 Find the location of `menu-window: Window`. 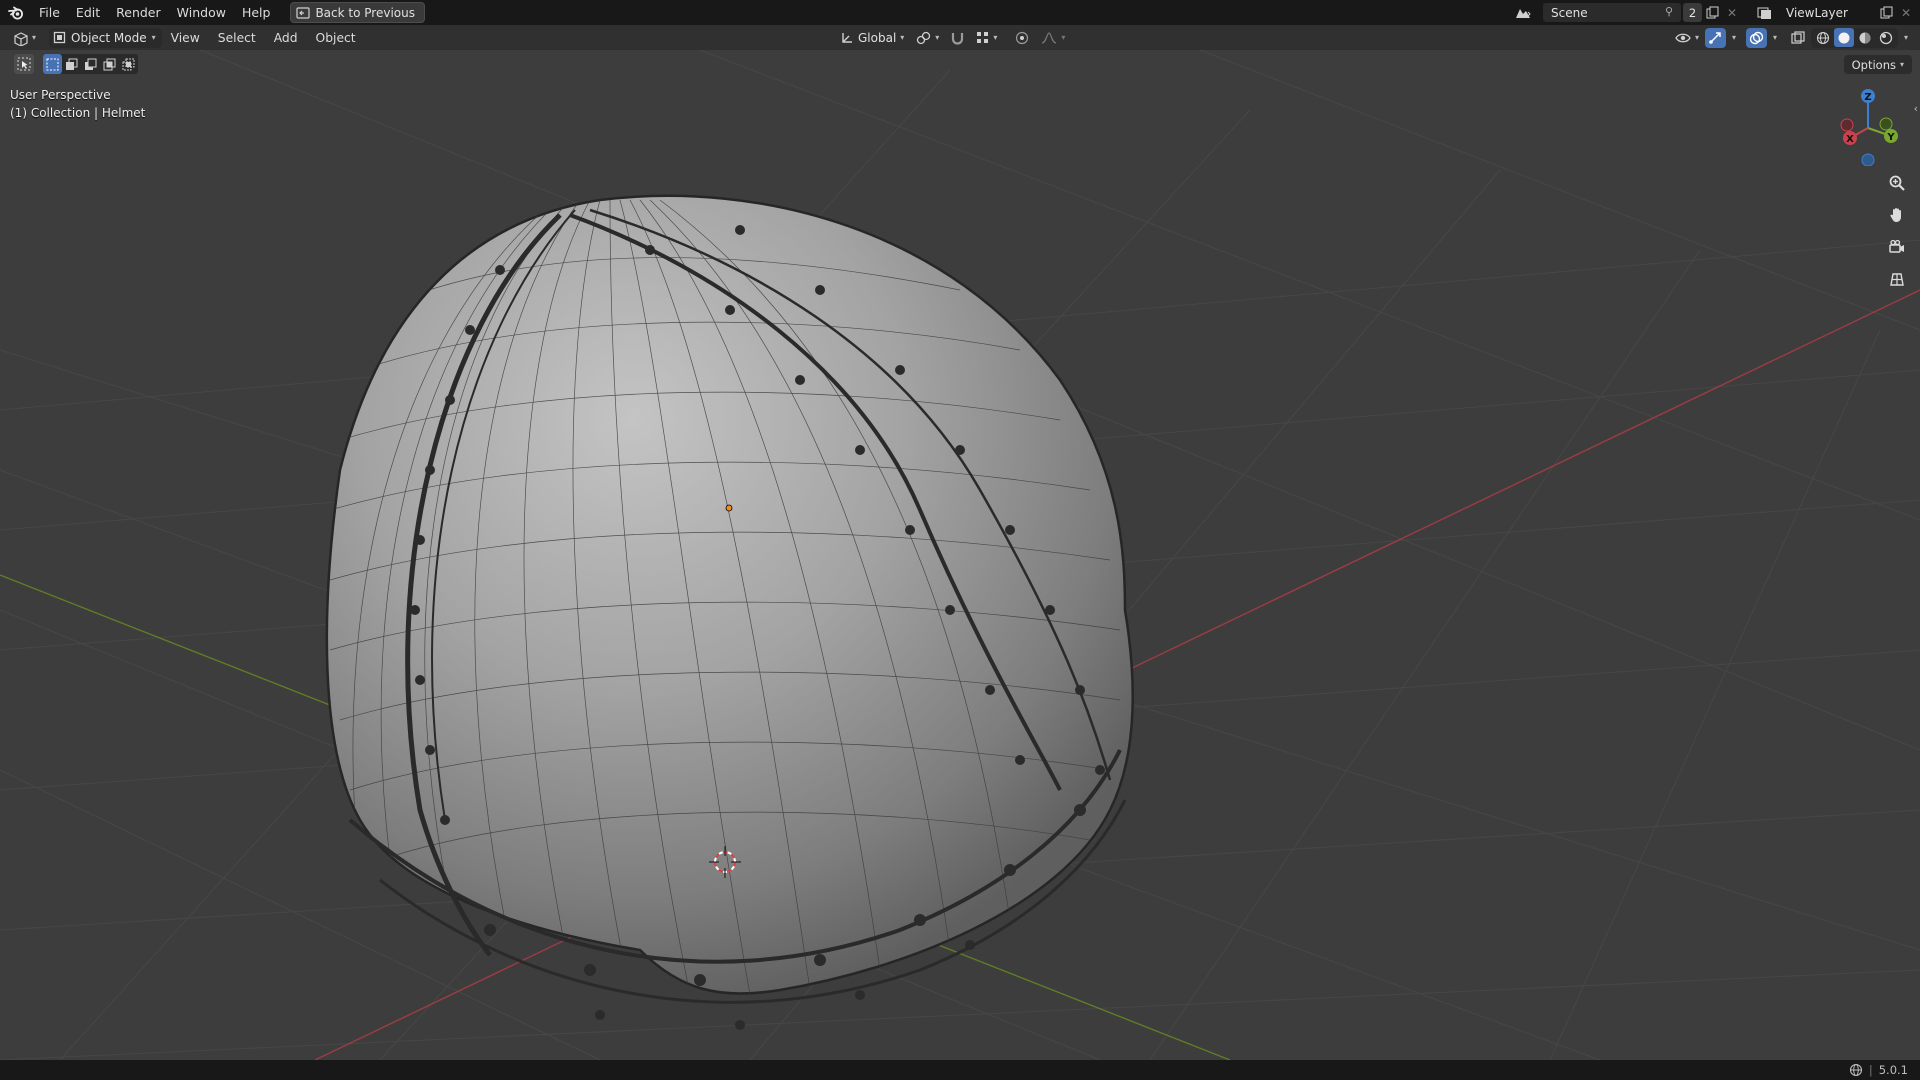

menu-window: Window is located at coordinates (201, 12).